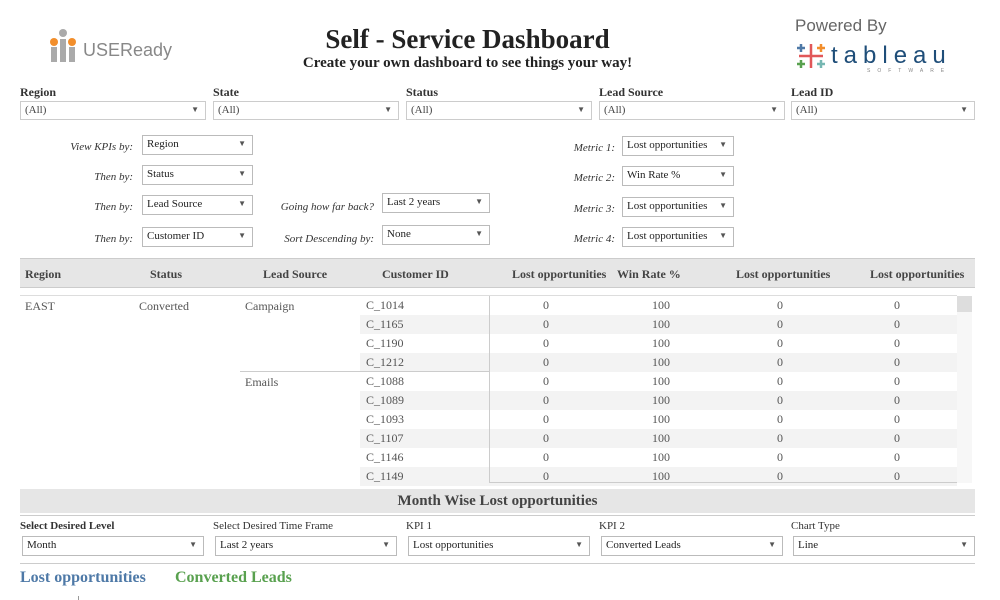 The width and height of the screenshot is (1000, 600). I want to click on section-title: Month Wise Lost opportunities, so click(497, 501).